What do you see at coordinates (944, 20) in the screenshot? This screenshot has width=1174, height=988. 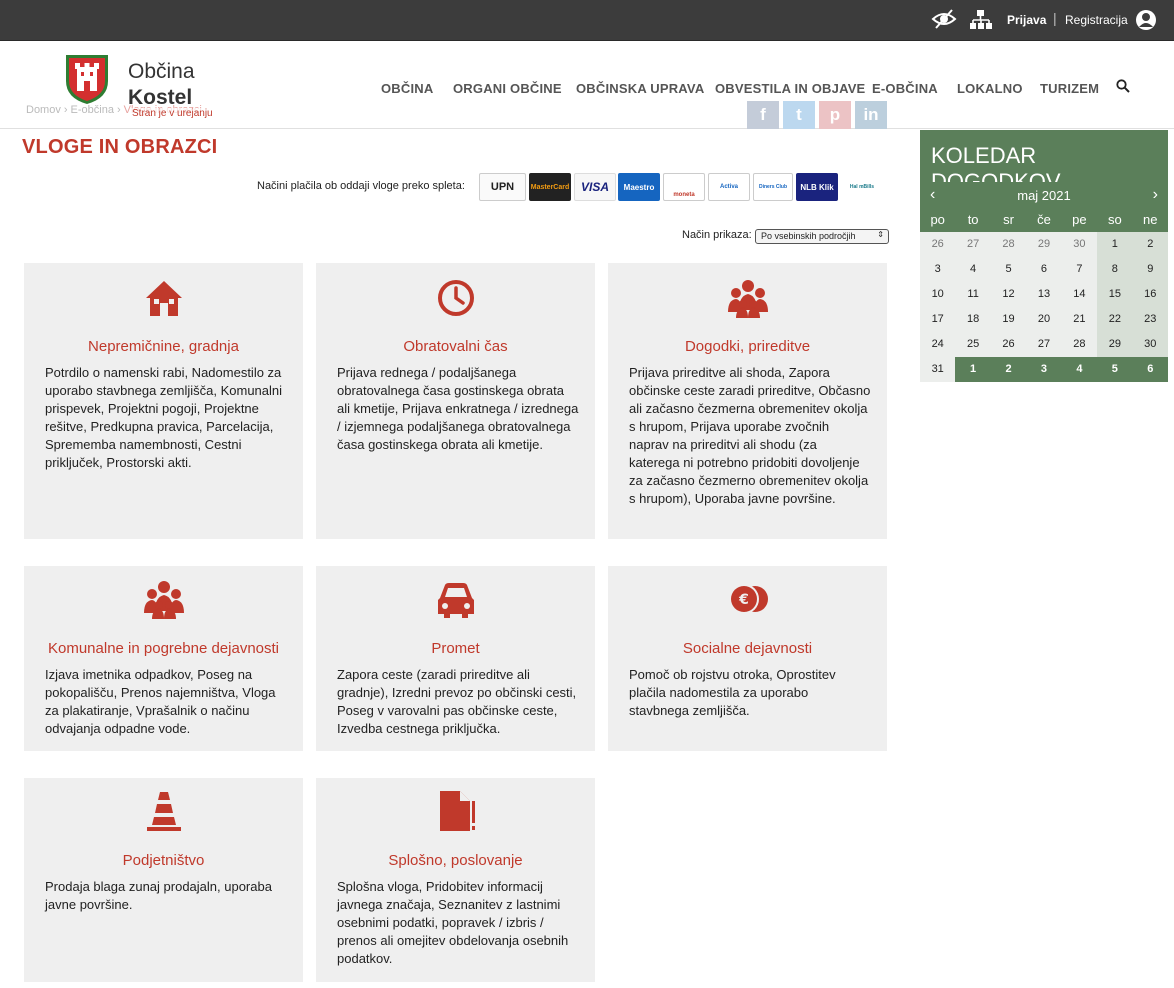 I see `eye-accessibility-icon` at bounding box center [944, 20].